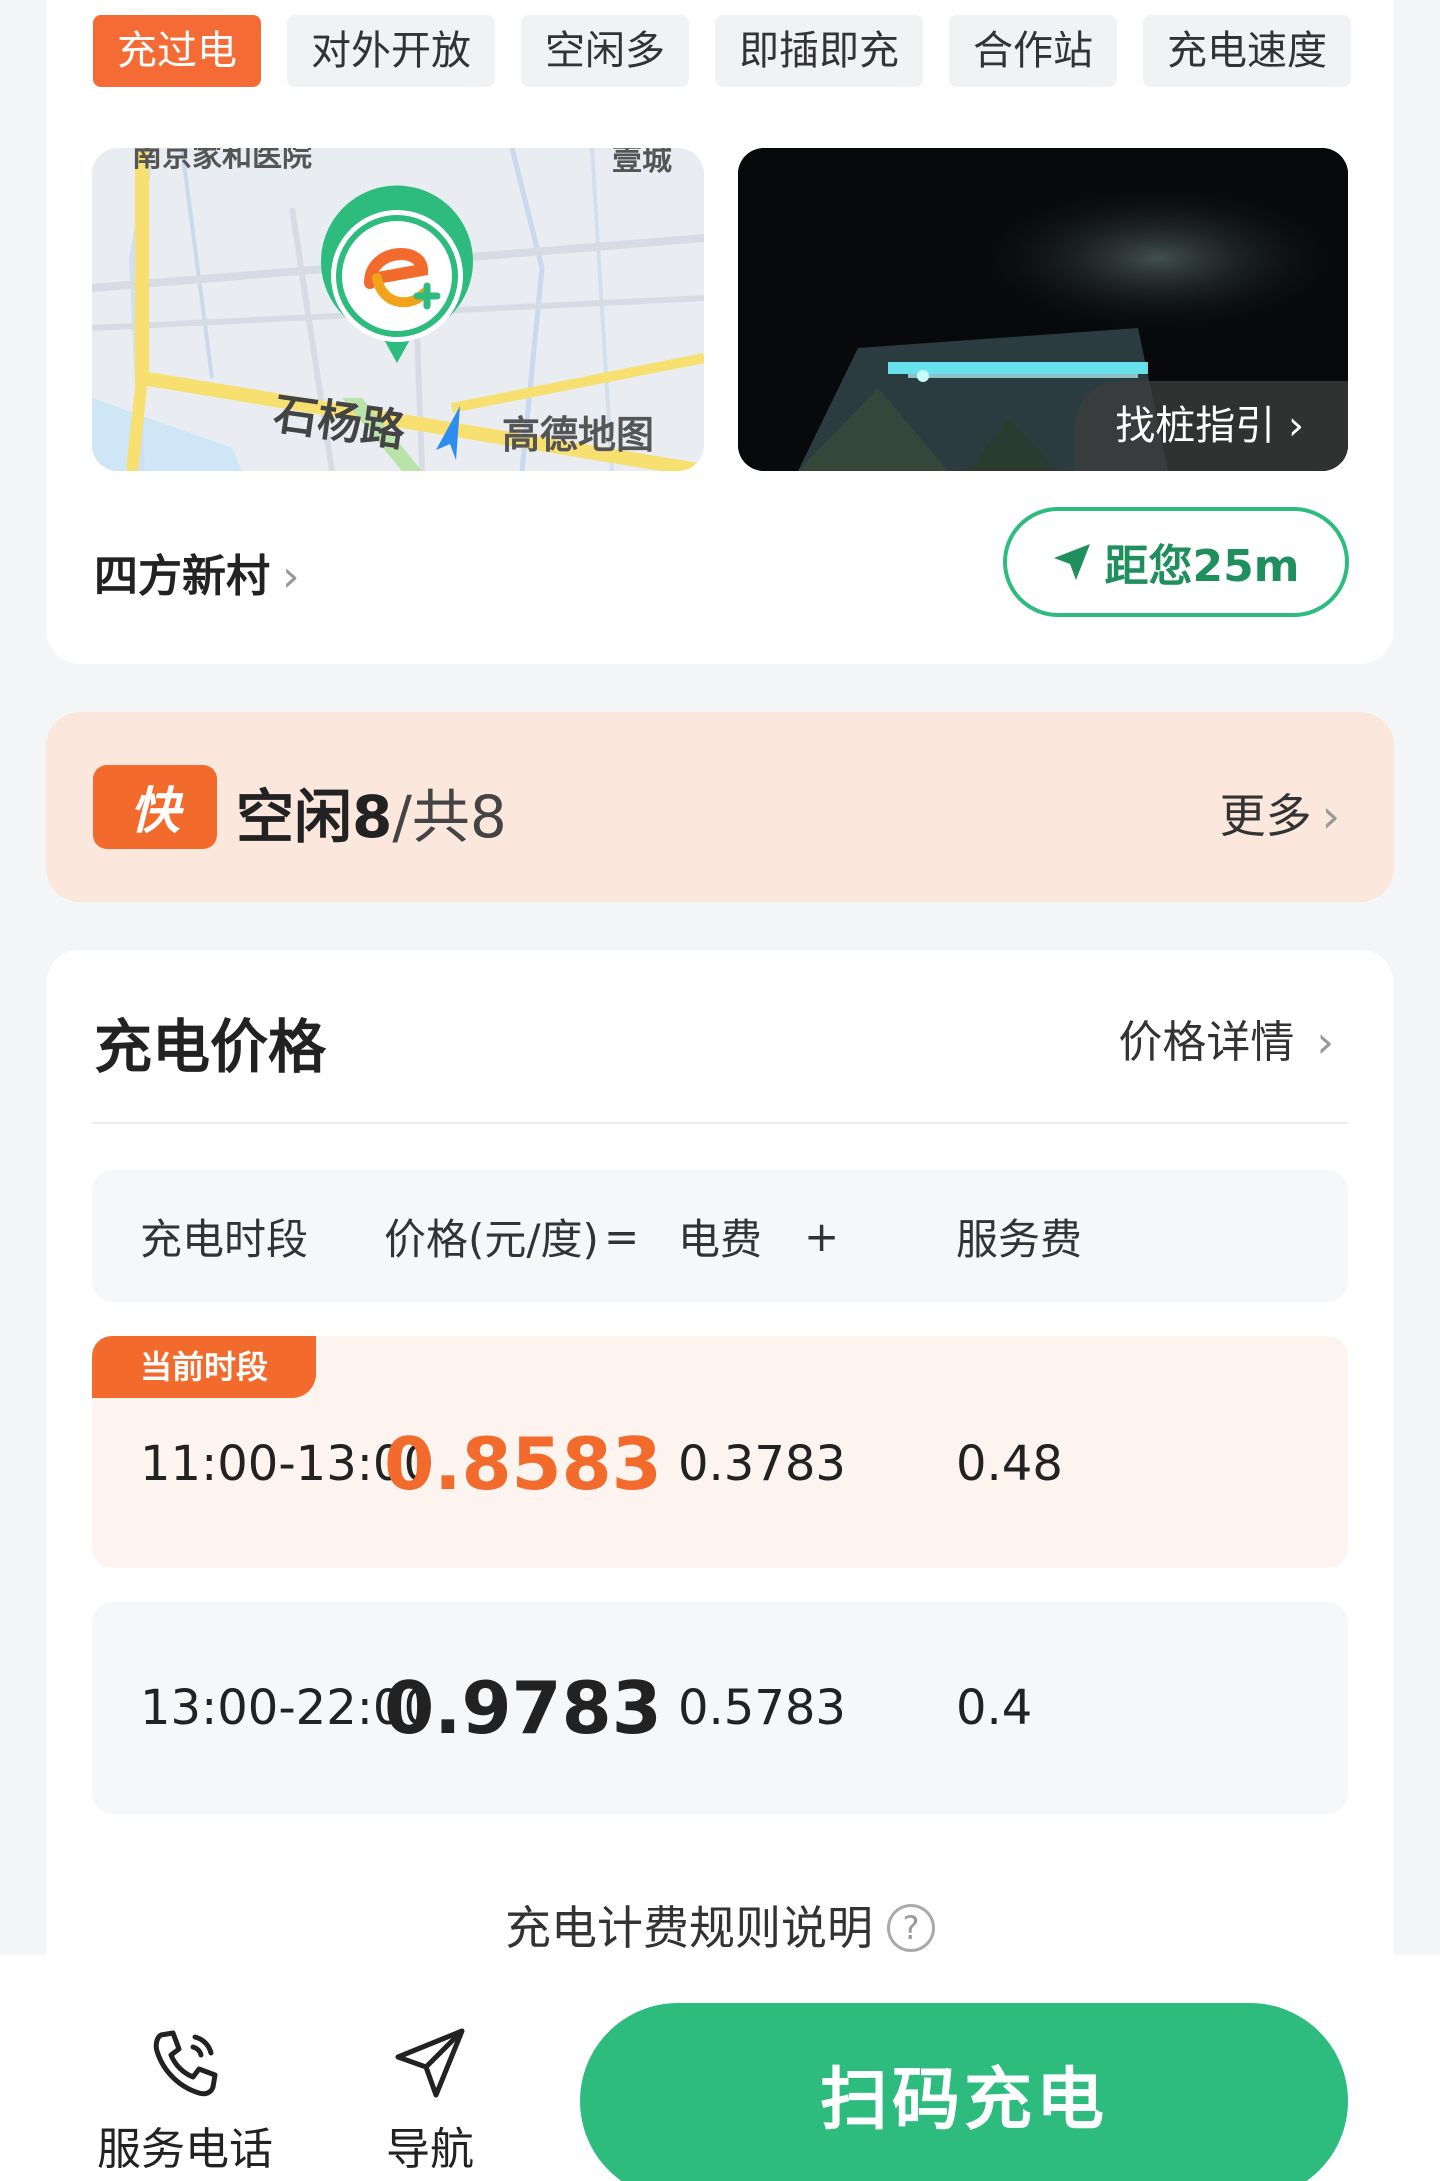  I want to click on billing-rules-link: 充电计费规则说明?, so click(720, 1925).